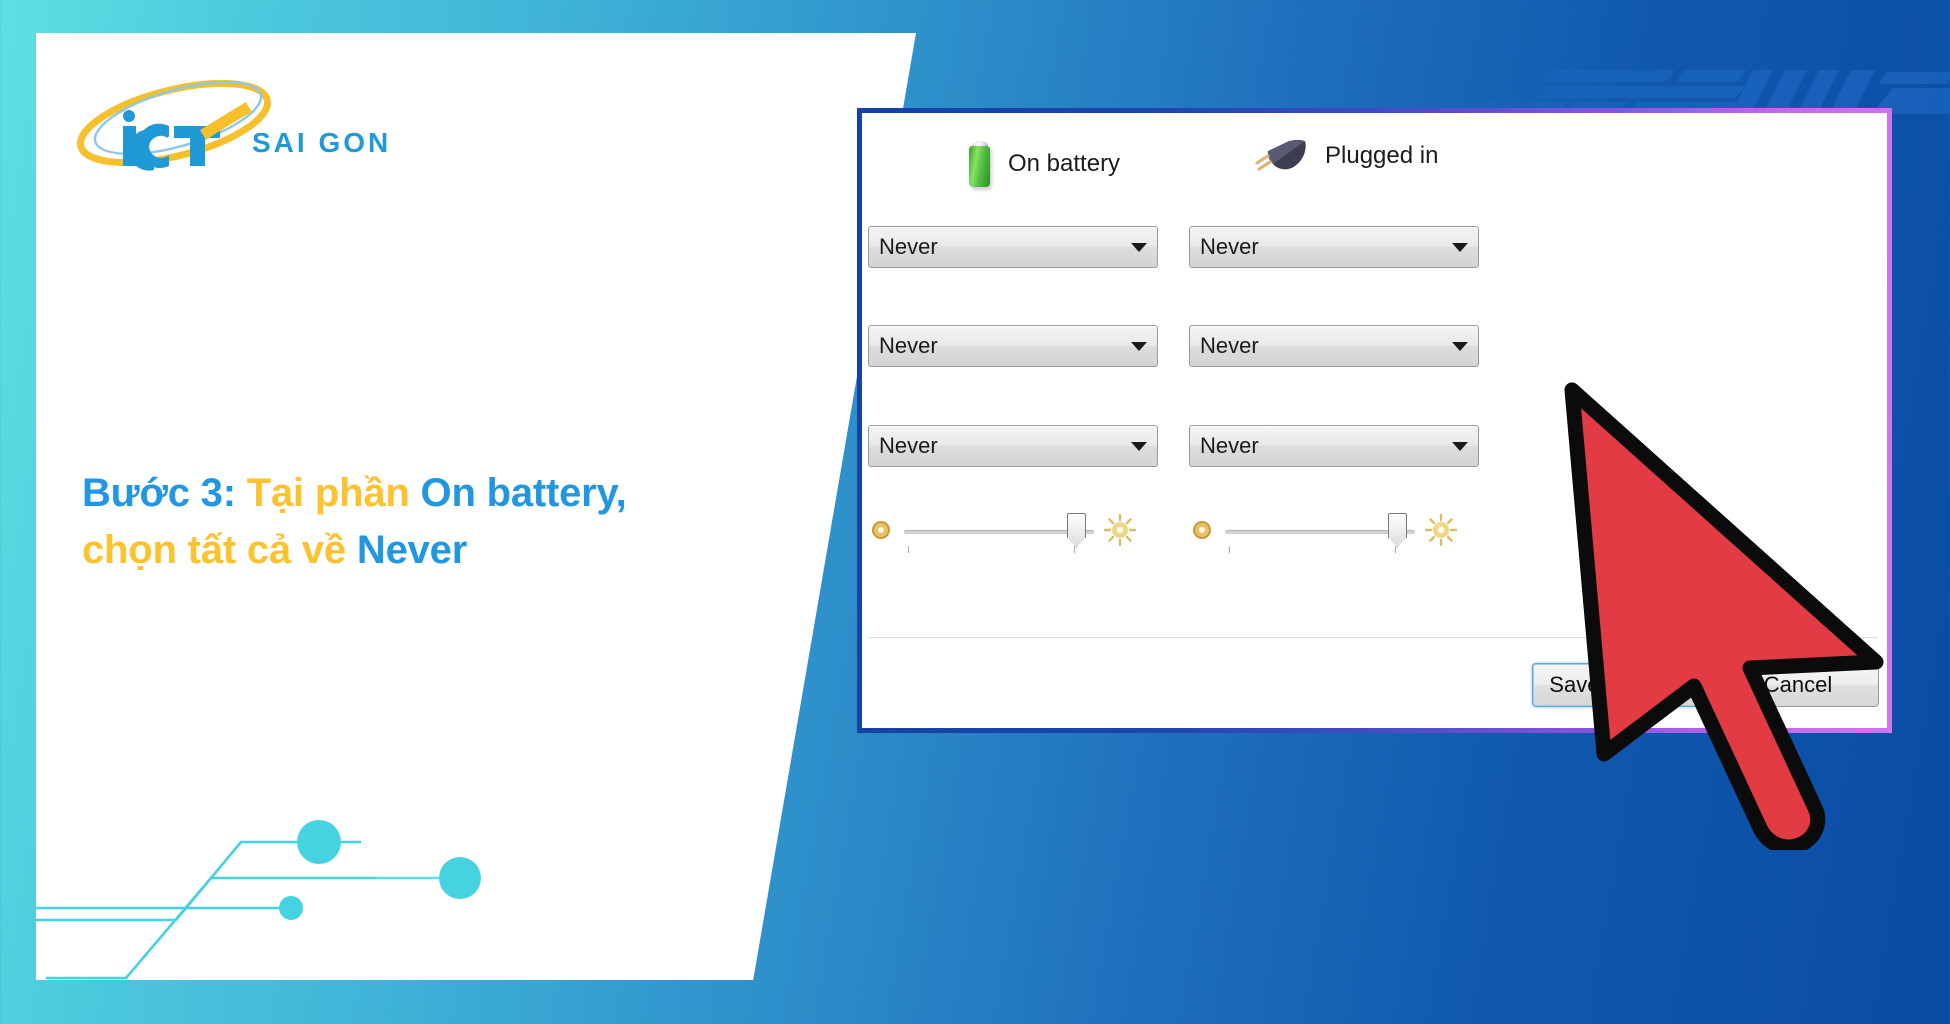 The width and height of the screenshot is (1950, 1024). I want to click on brightness-track-on-battery, so click(999, 533).